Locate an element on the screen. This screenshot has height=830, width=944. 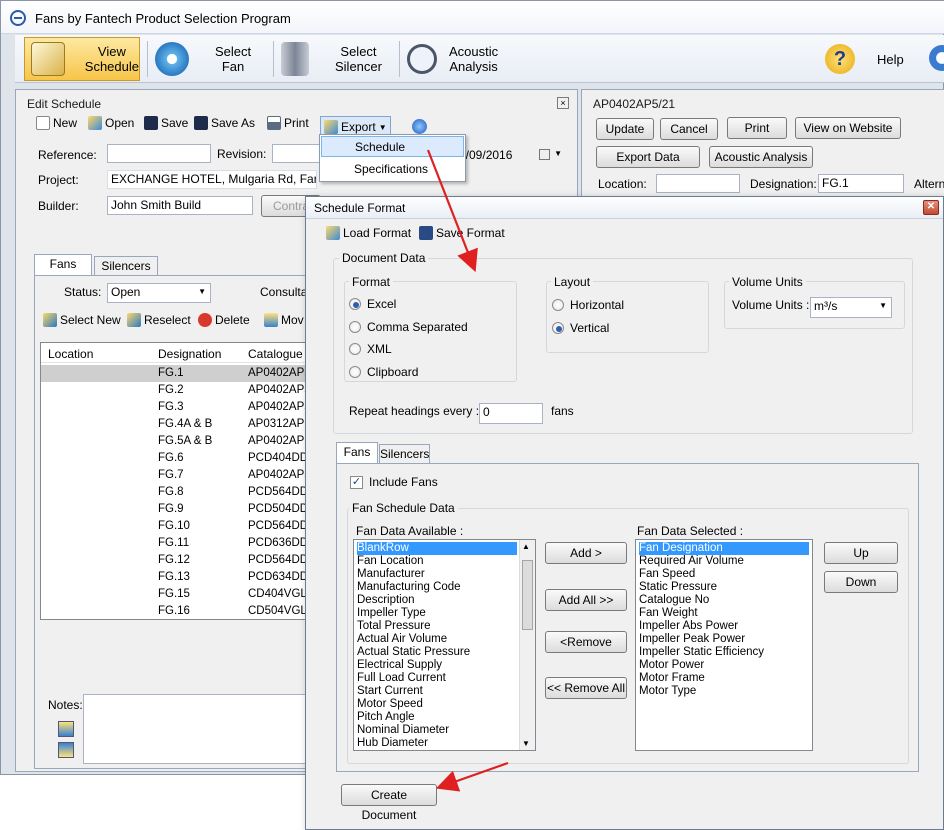
annotation-arrows is located at coordinates (467, 470).